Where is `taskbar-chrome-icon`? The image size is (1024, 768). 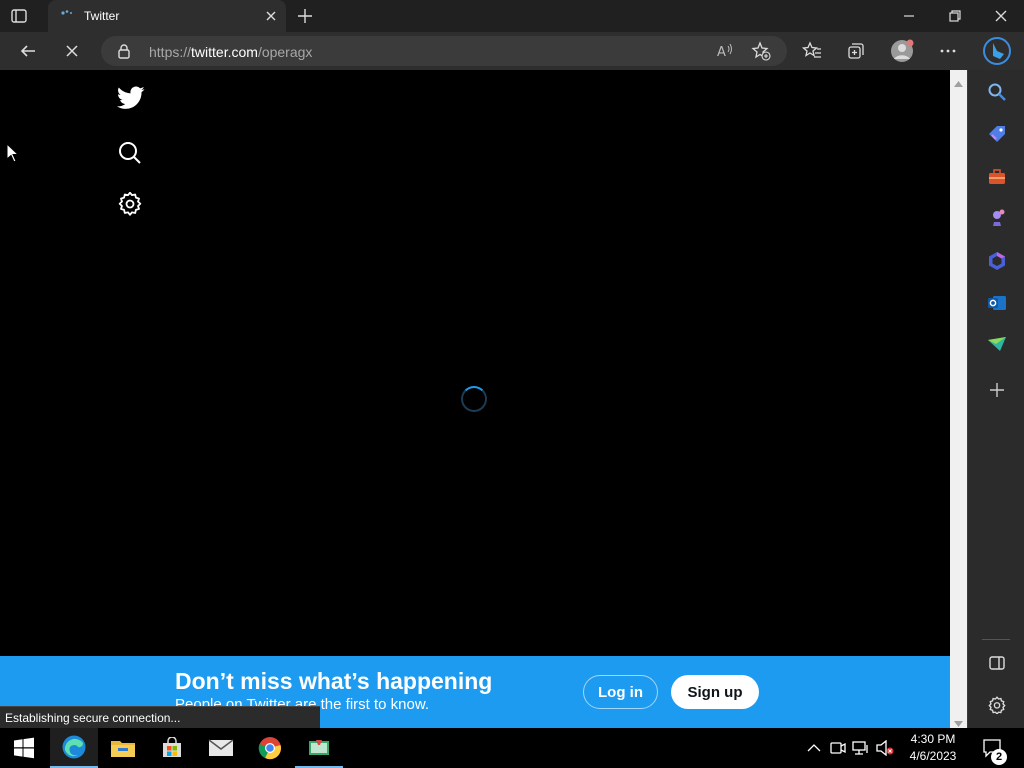
taskbar-chrome-icon is located at coordinates (270, 748).